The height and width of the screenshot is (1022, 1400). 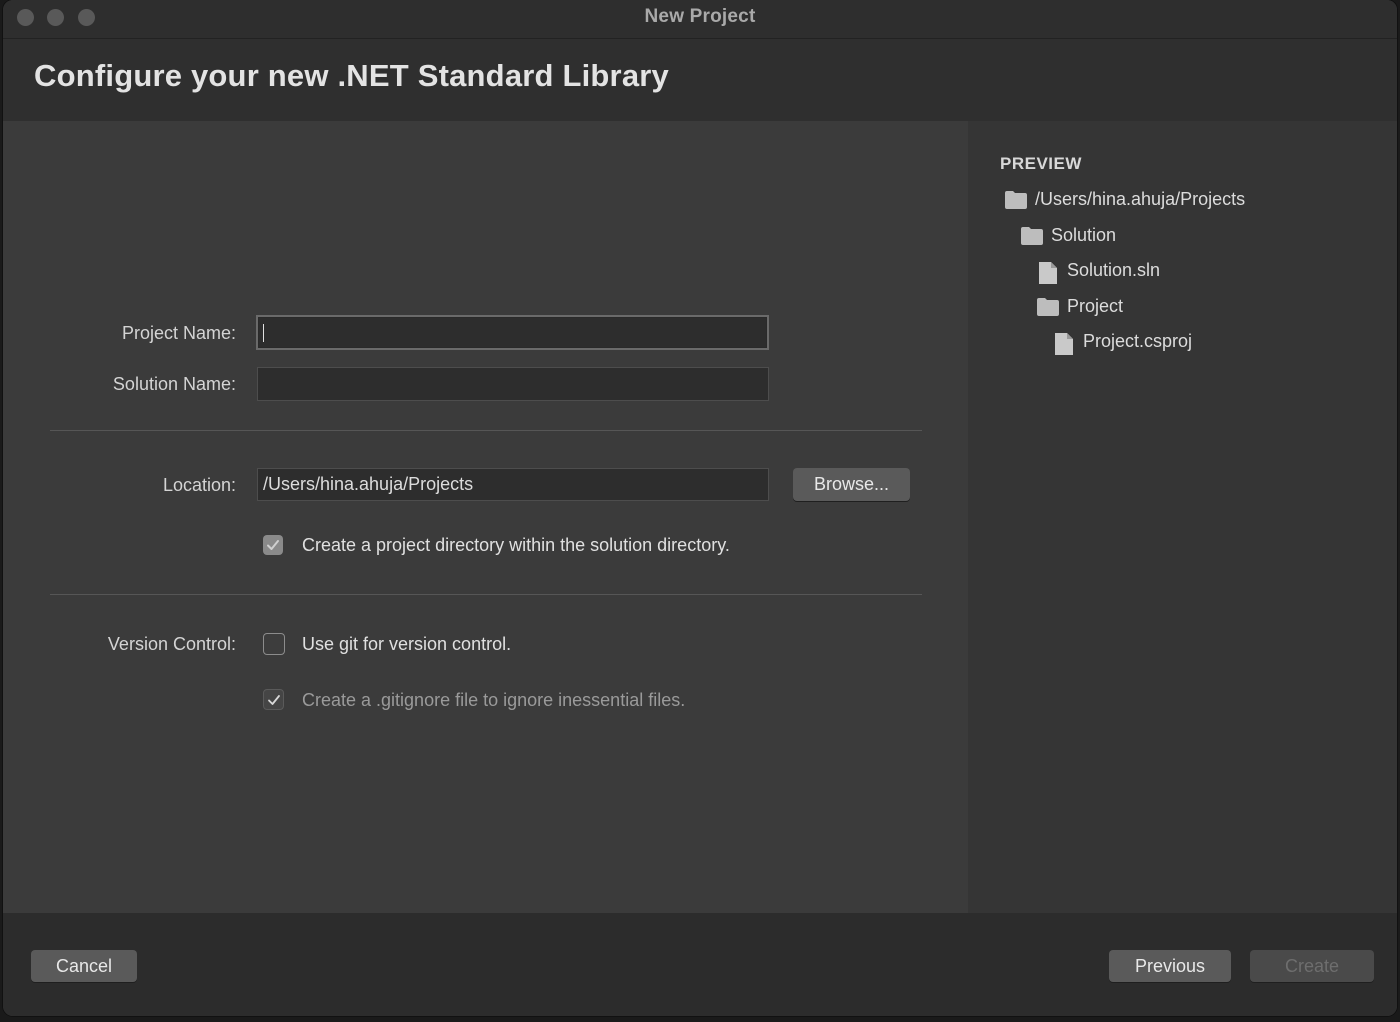 What do you see at coordinates (407, 644) in the screenshot?
I see `use-git-label: Use git for version control.` at bounding box center [407, 644].